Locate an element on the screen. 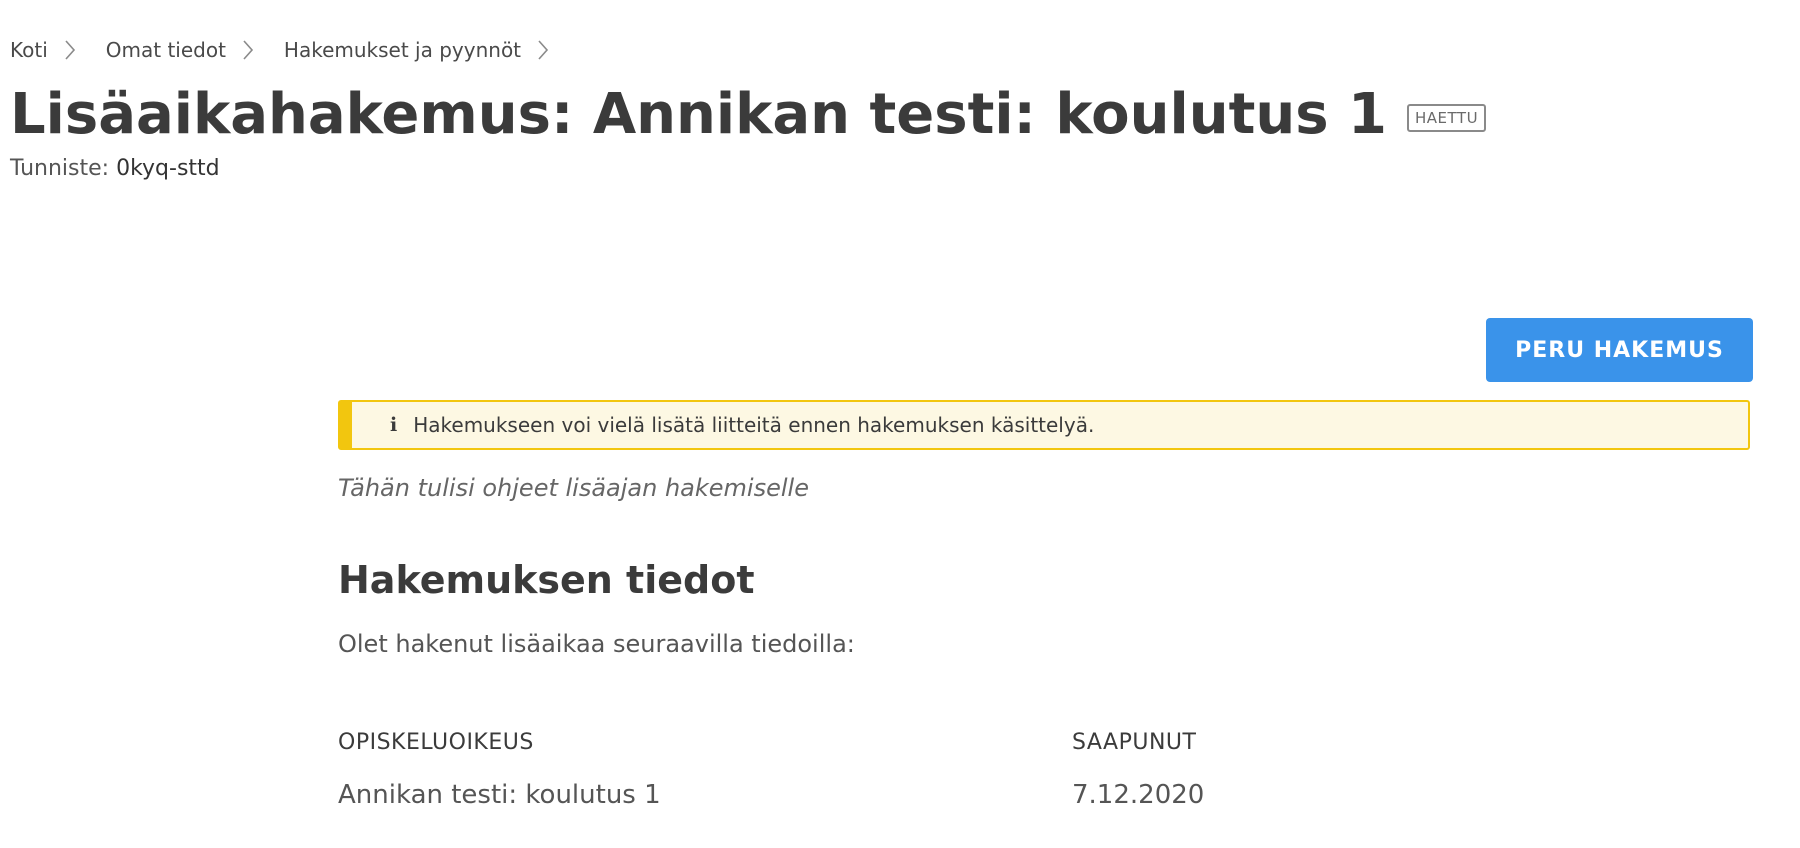  breadcrumb: Koti Omat tiedot Hakemukset ja pyynnöt is located at coordinates (294, 50).